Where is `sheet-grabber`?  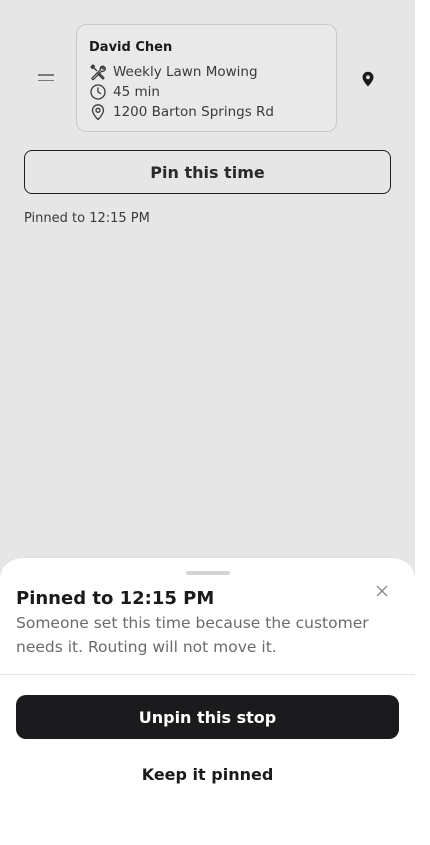
sheet-grabber is located at coordinates (208, 573).